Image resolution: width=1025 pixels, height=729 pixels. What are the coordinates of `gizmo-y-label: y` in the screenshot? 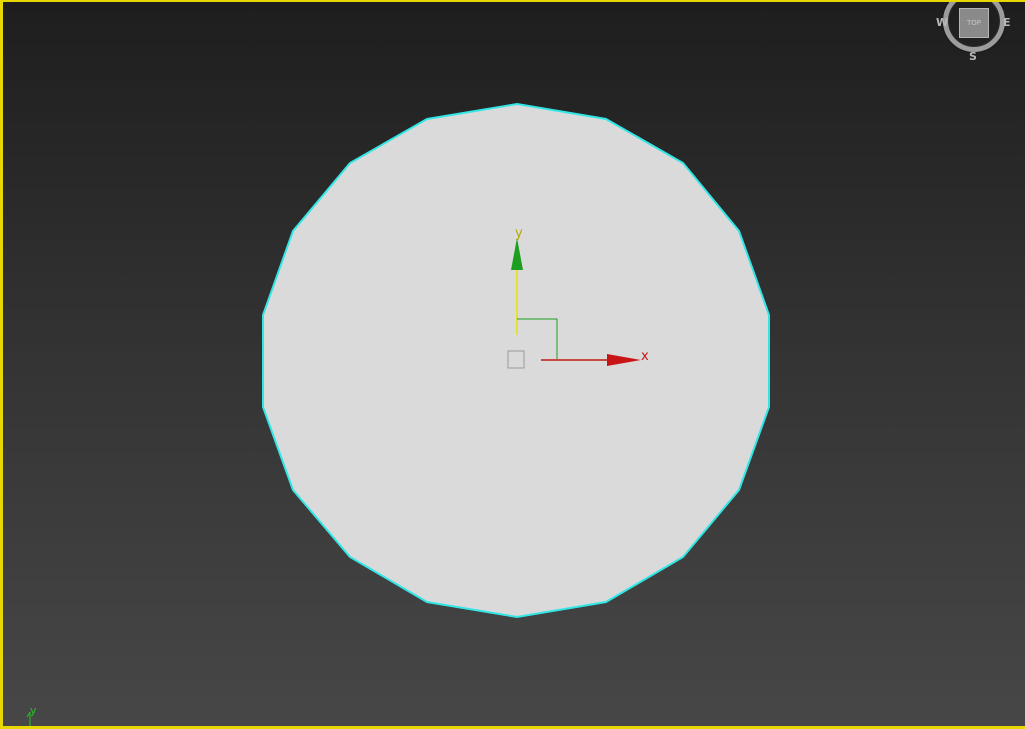 It's located at (519, 233).